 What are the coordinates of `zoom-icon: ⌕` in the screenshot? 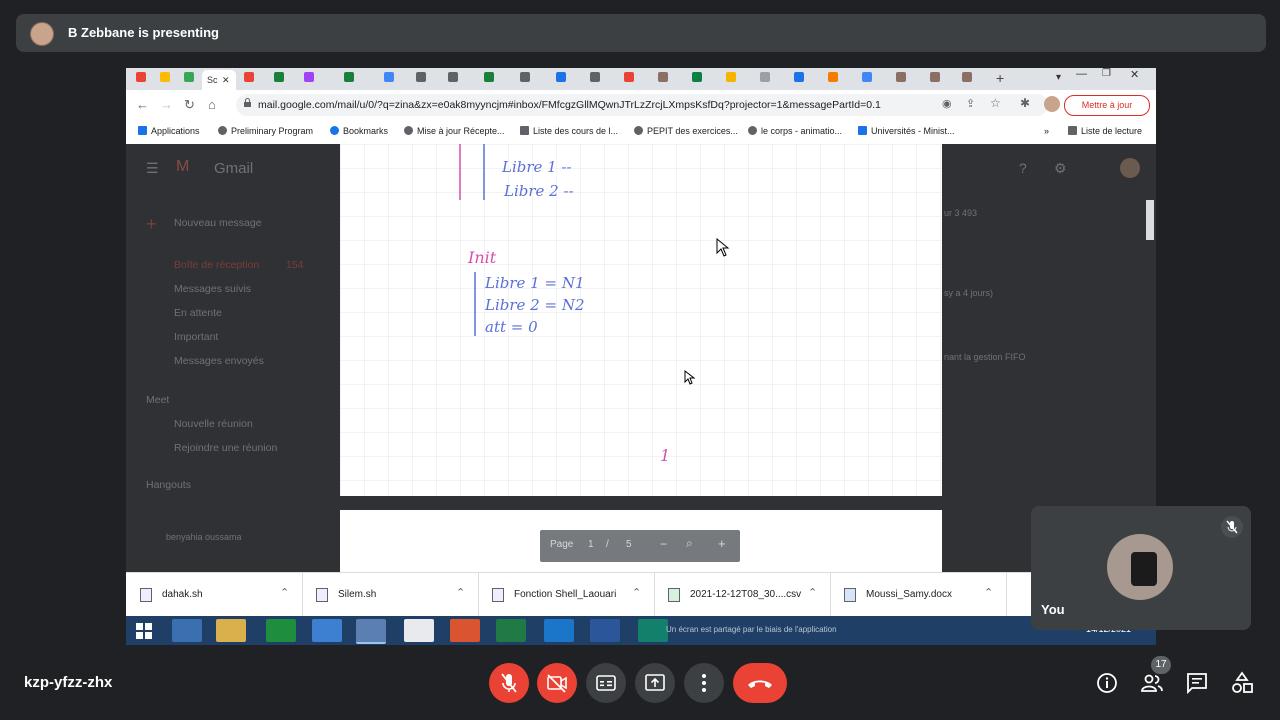 It's located at (689, 543).